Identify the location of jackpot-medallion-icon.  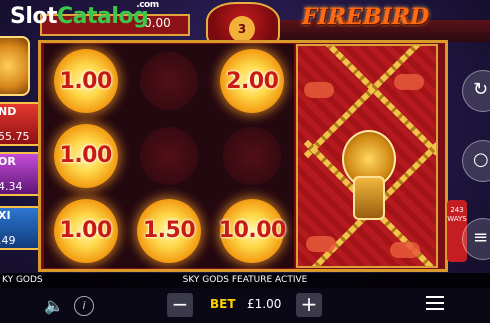
(15, 66).